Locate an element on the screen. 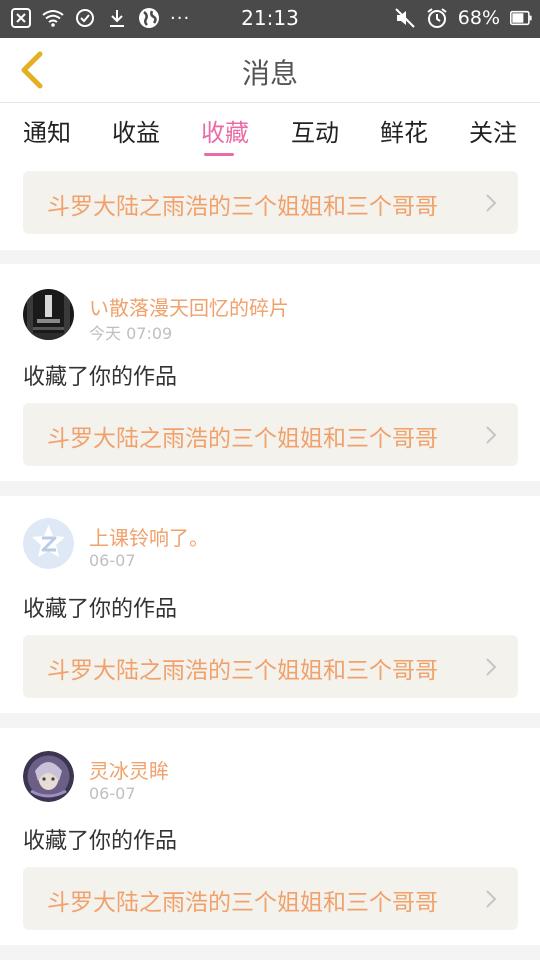 Image resolution: width=540 pixels, height=960 pixels. tab-favorites-label: 收藏 is located at coordinates (225, 133).